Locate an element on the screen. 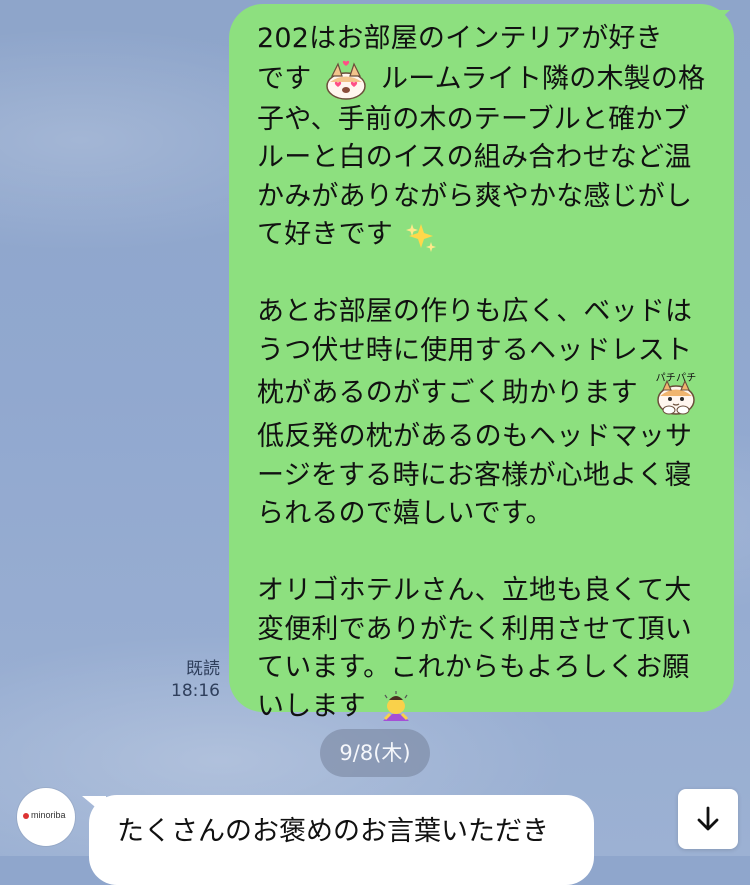 This screenshot has height=885, width=750. message-line-with-sticker: 枕があるのがすごく助かります パチパチ is located at coordinates (483, 394).